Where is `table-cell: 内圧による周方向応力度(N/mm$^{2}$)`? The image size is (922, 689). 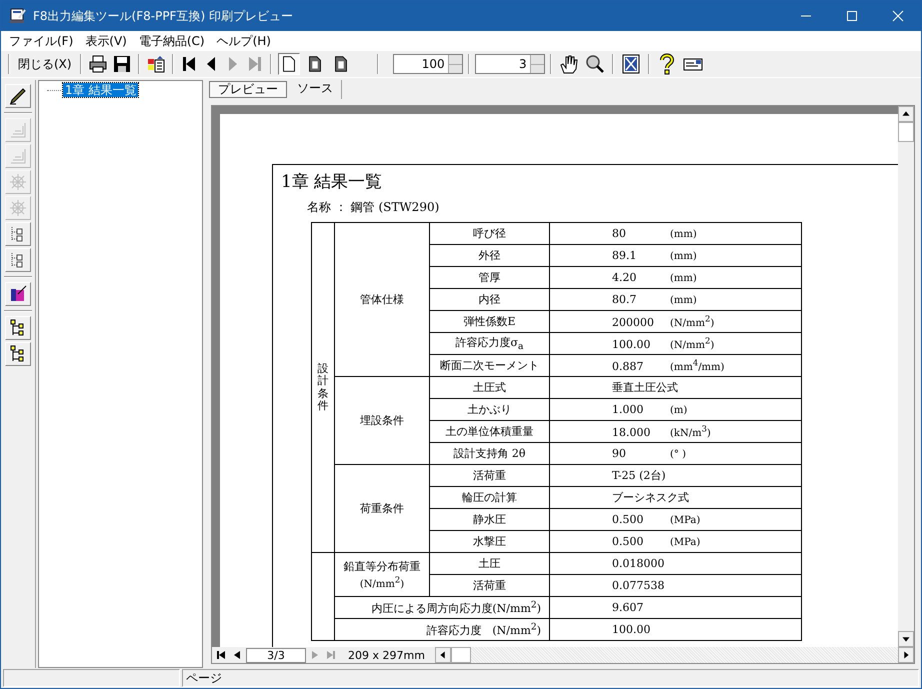 table-cell: 内圧による周方向応力度(N/mm$^{2}$) is located at coordinates (442, 607).